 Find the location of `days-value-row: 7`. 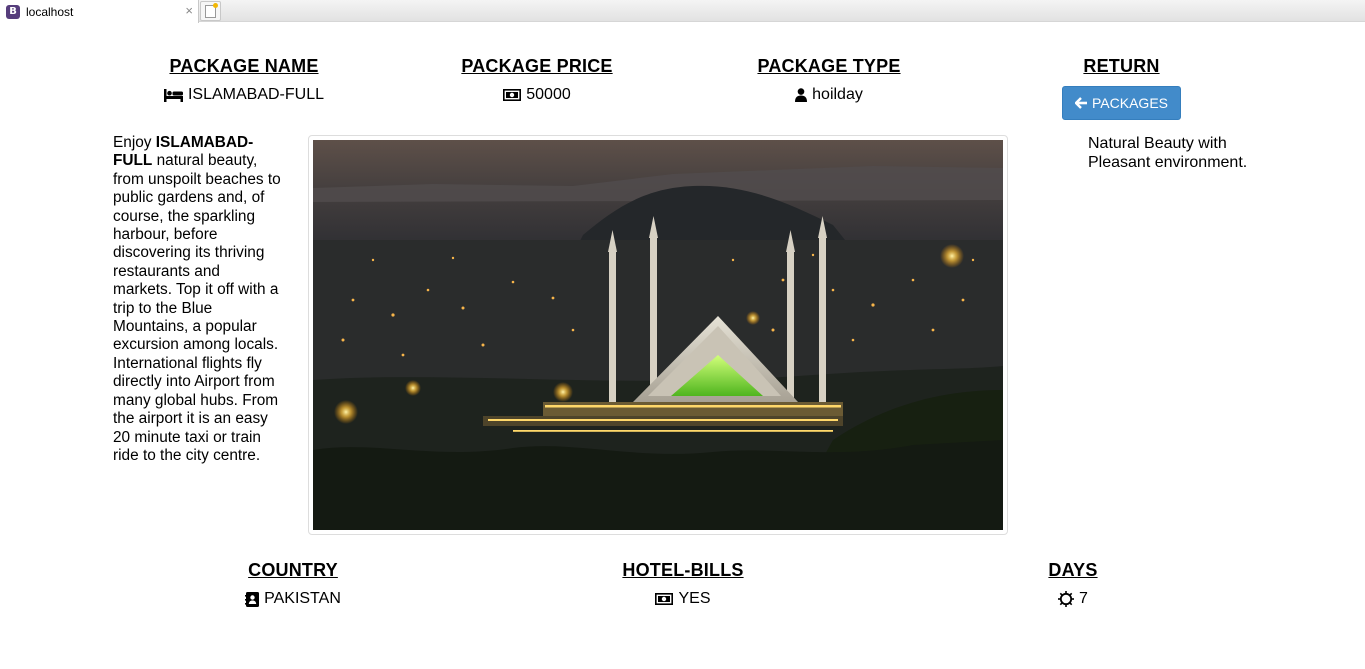

days-value-row: 7 is located at coordinates (1073, 599).